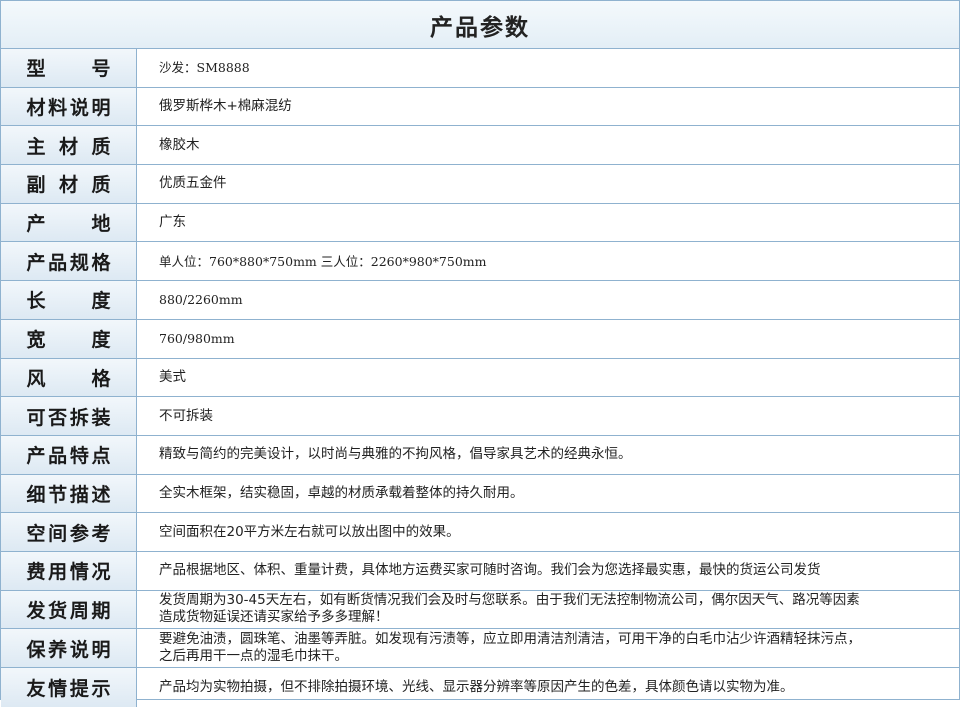 This screenshot has height=707, width=960. I want to click on row-label: 宽度, so click(69, 338).